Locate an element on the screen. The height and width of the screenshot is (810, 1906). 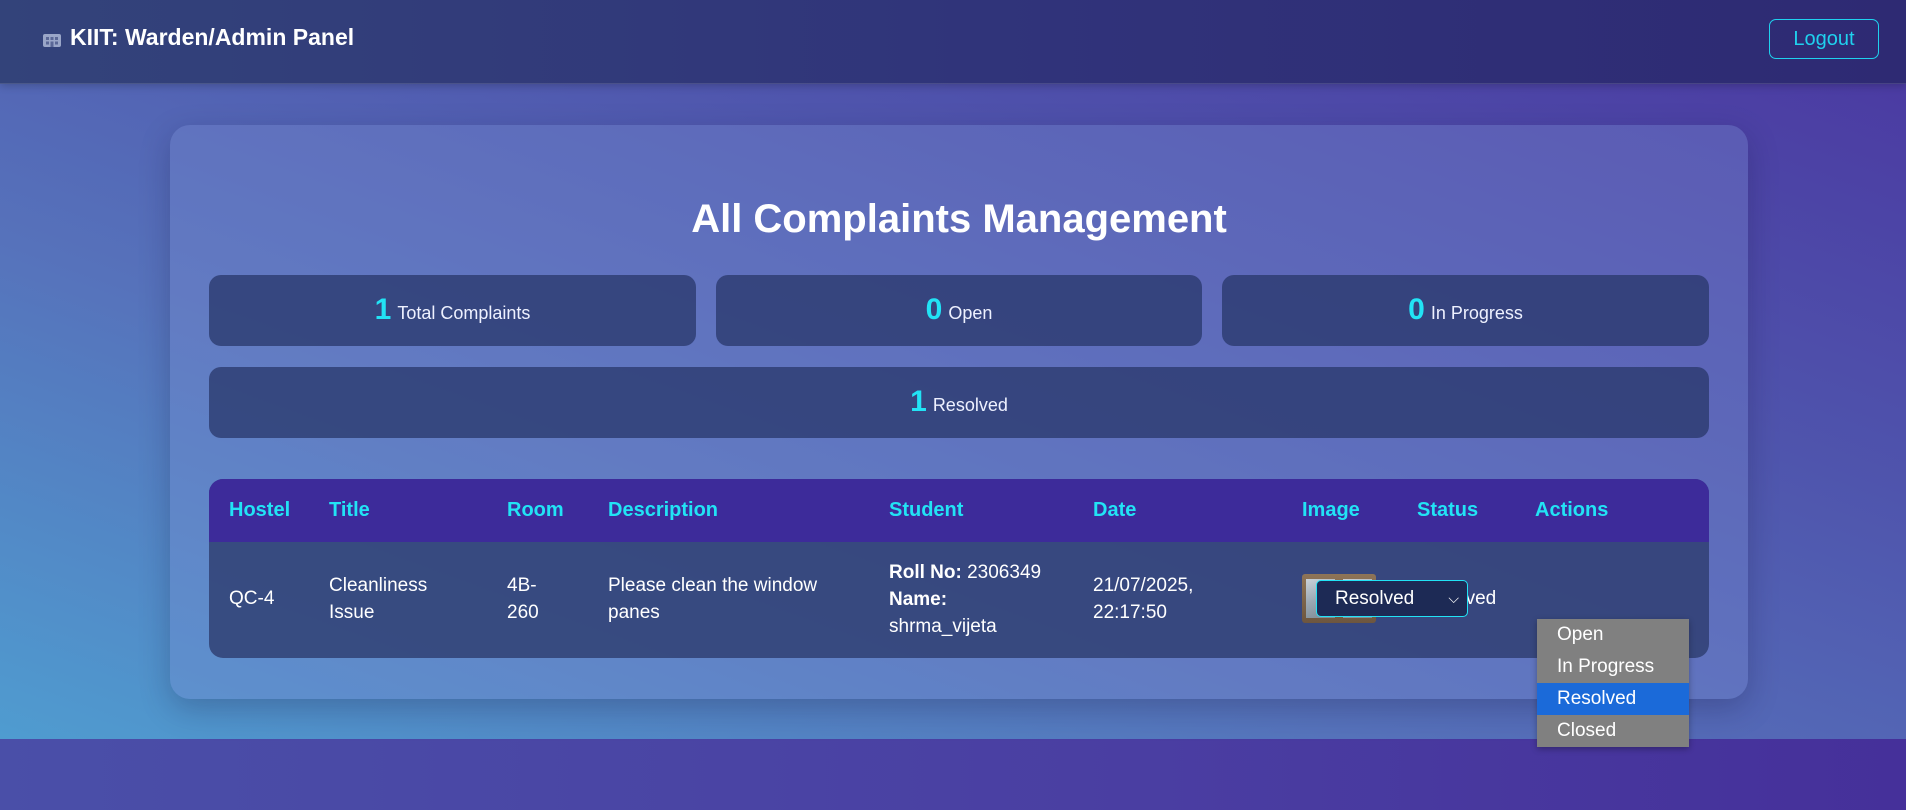
brand-title: KIIT: Warden/Admin Panel is located at coordinates (212, 37).